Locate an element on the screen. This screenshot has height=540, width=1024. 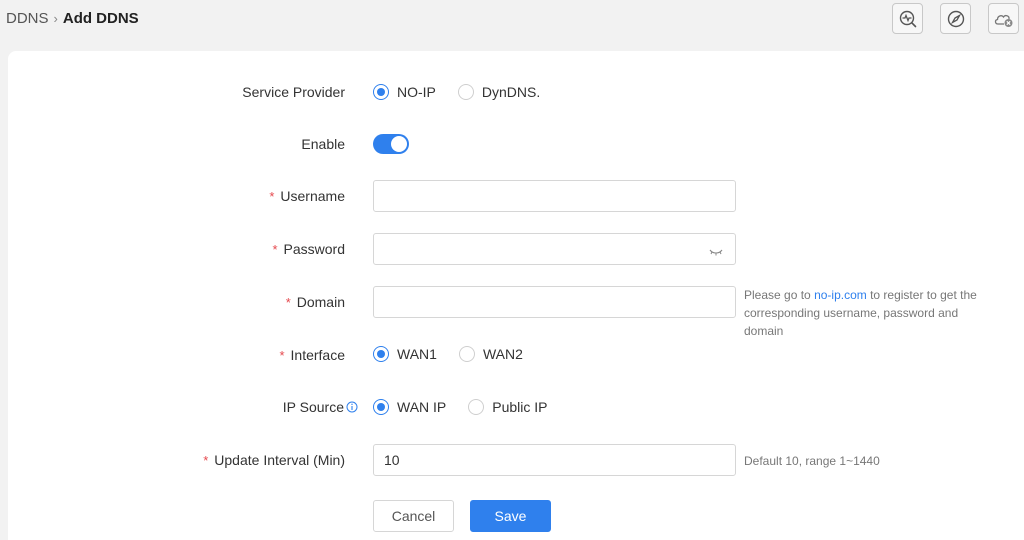
domain-input is located at coordinates (554, 302).